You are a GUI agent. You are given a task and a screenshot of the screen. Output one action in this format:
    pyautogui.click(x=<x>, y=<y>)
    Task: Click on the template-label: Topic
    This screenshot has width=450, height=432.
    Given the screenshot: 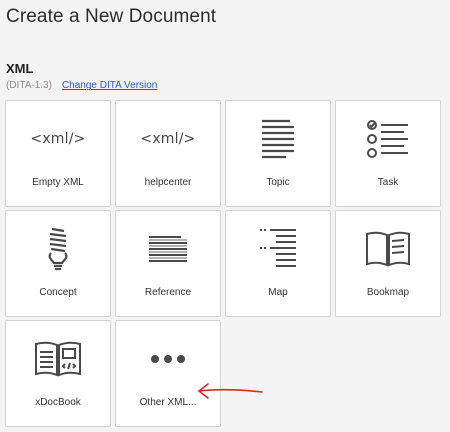 What is the action you would take?
    pyautogui.click(x=278, y=182)
    